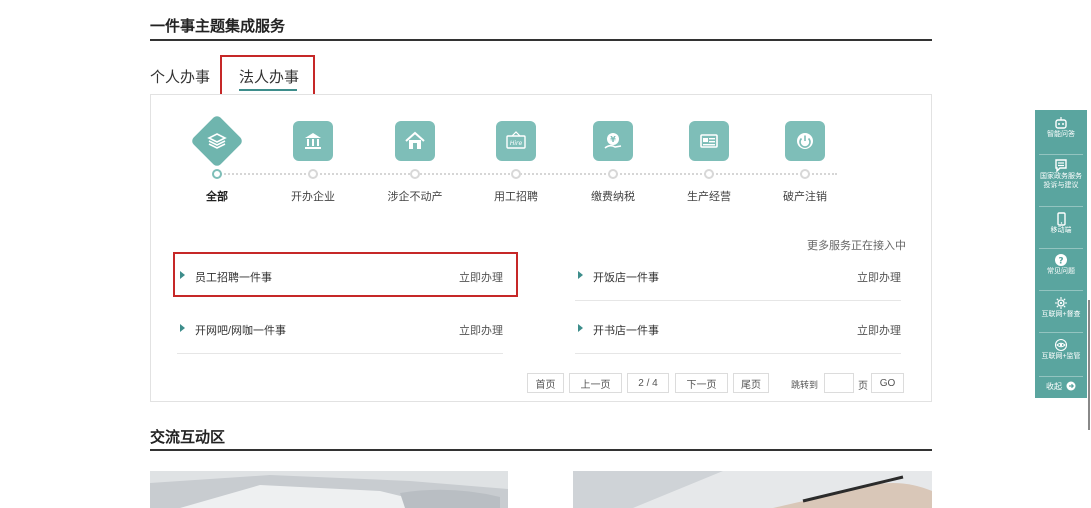 This screenshot has height=508, width=1091. What do you see at coordinates (1071, 386) in the screenshot?
I see `arrow-right-circle-icon` at bounding box center [1071, 386].